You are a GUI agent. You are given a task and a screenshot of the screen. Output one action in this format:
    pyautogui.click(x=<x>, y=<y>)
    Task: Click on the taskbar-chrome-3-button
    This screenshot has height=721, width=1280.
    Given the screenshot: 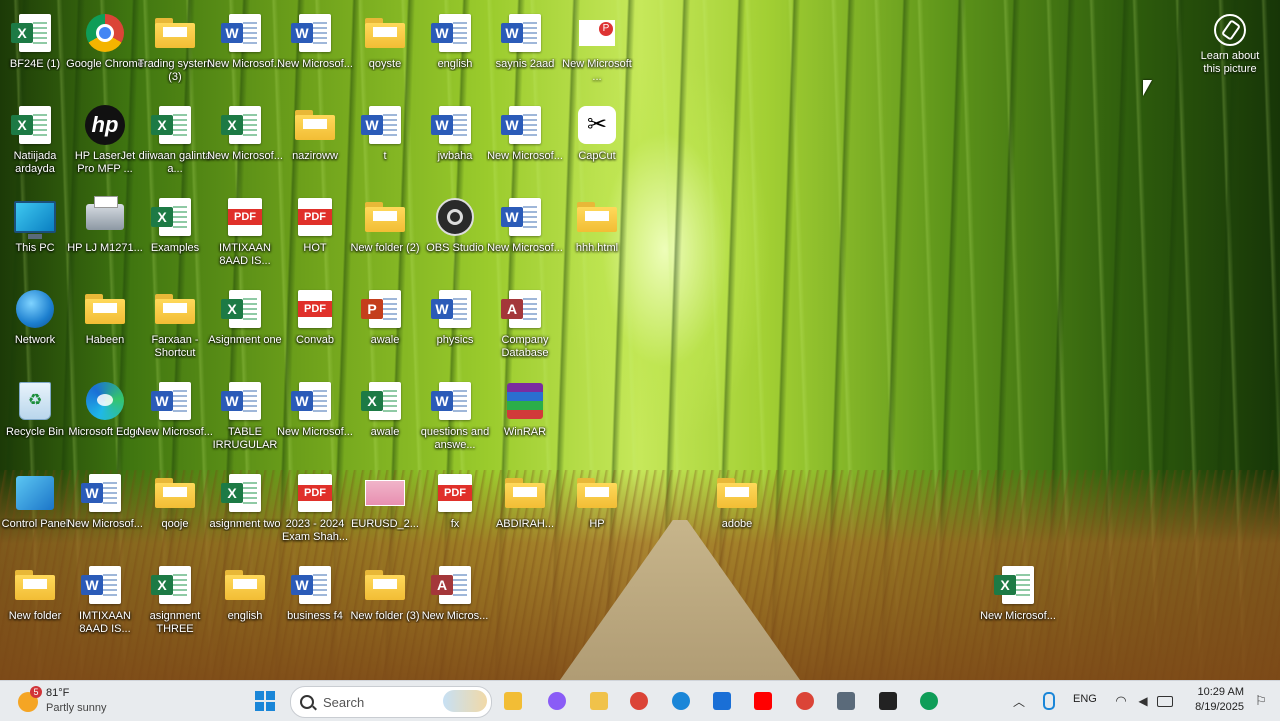 What is the action you would take?
    pyautogui.click(x=929, y=701)
    